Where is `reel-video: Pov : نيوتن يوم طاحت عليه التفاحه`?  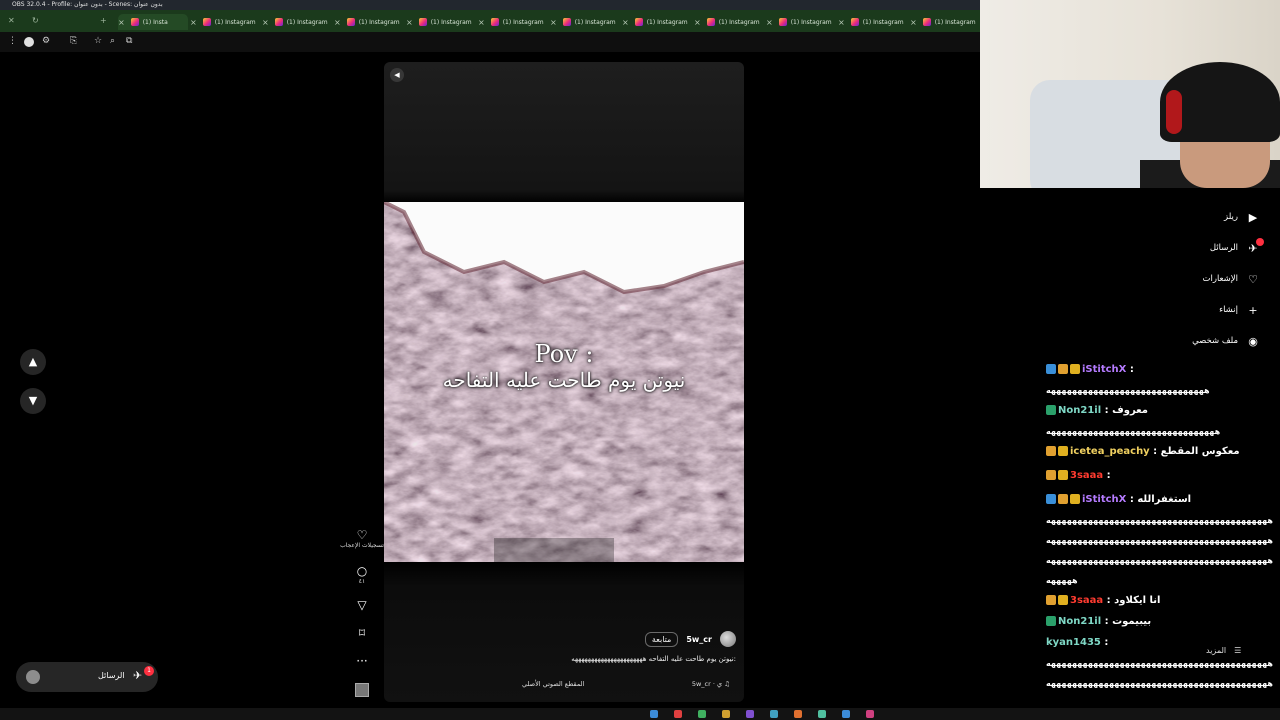 reel-video: Pov : نيوتن يوم طاحت عليه التفاحه is located at coordinates (564, 382).